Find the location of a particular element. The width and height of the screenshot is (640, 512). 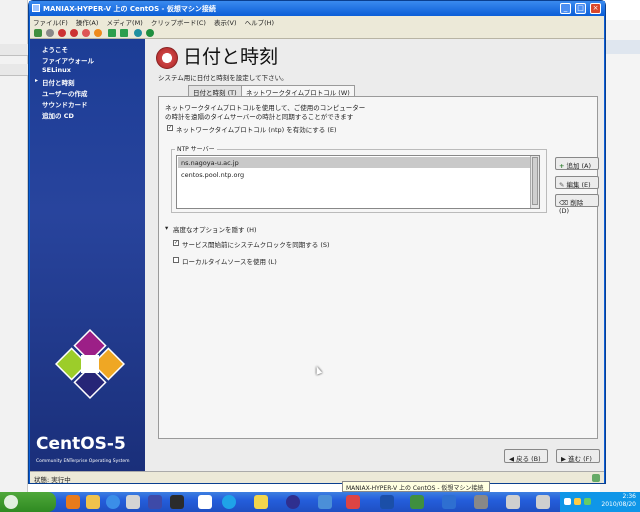

back-button-label: 戻る (B) is located at coordinates (528, 459).